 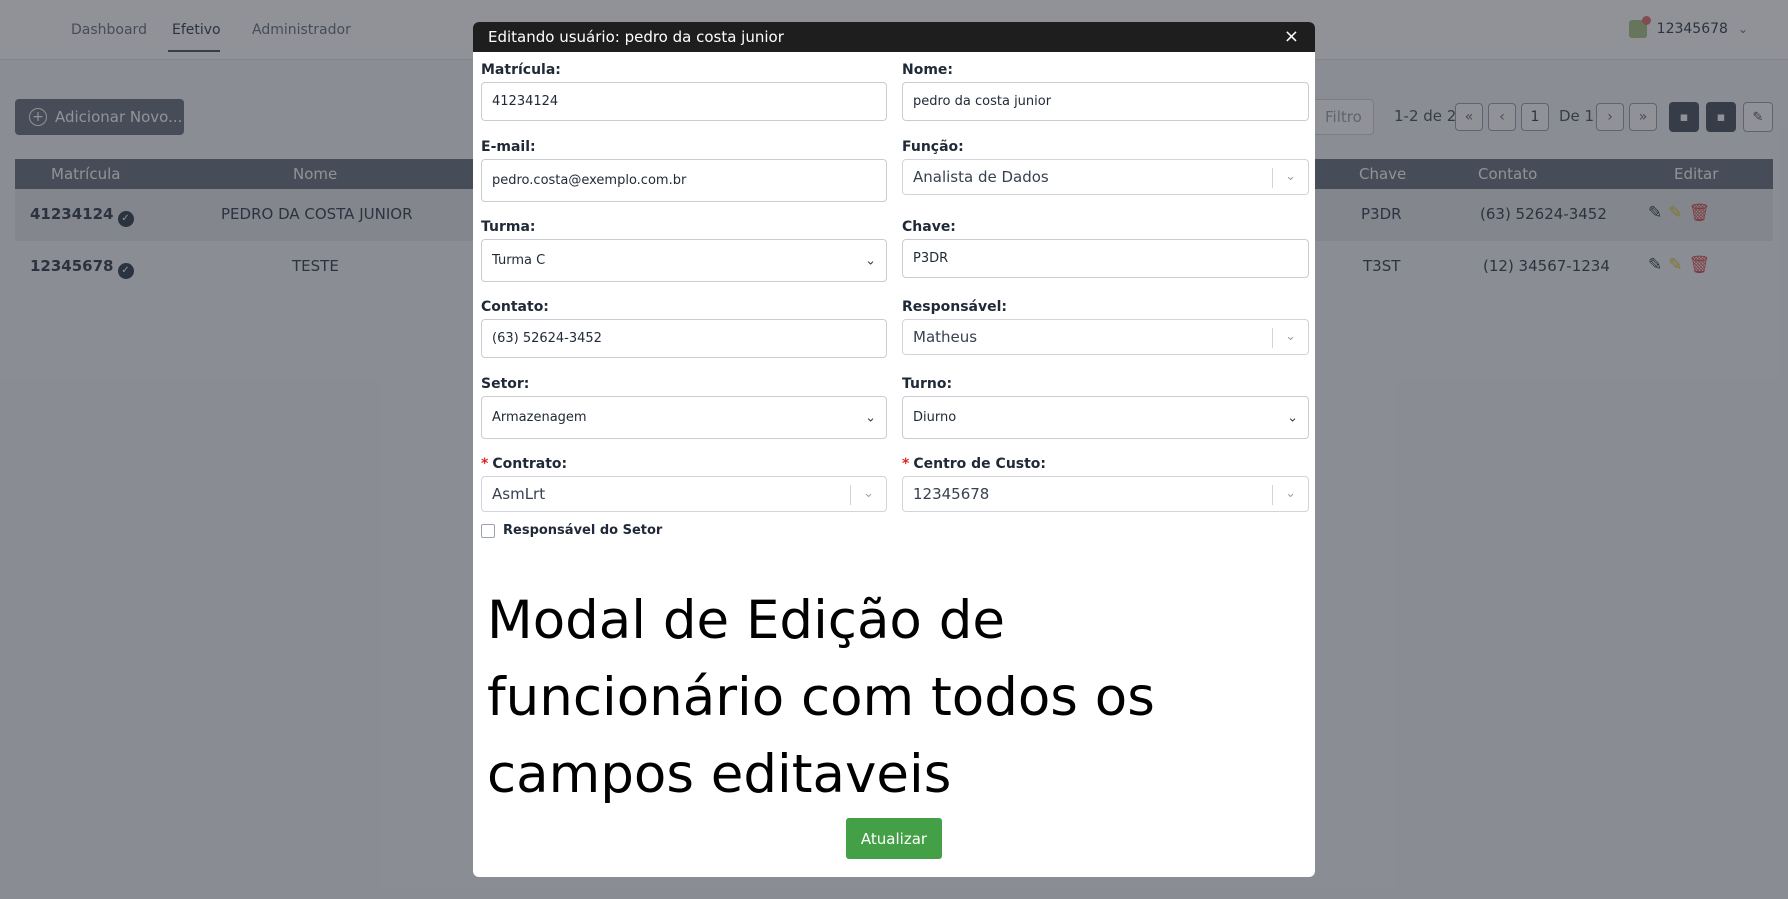 What do you see at coordinates (894, 838) in the screenshot?
I see `update-button: Atualizar` at bounding box center [894, 838].